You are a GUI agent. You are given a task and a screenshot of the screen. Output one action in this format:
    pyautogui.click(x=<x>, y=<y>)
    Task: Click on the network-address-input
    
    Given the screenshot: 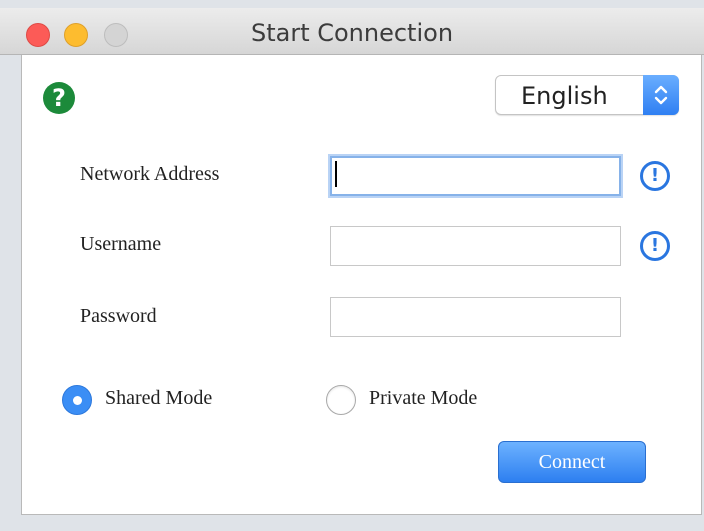 What is the action you would take?
    pyautogui.click(x=475, y=176)
    